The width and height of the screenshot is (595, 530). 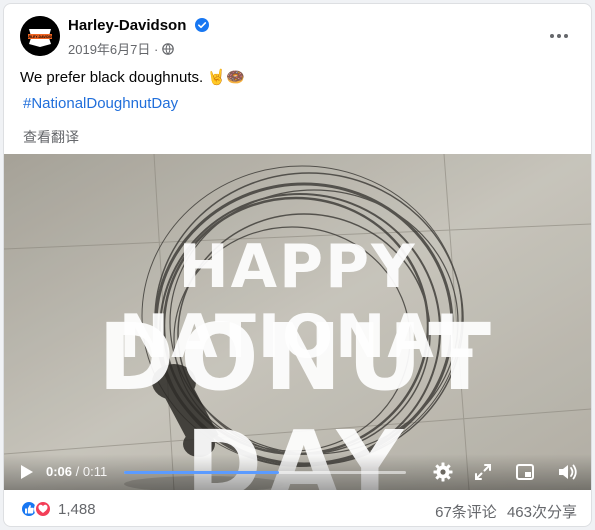 What do you see at coordinates (59, 471) in the screenshot?
I see `current-time: 0:06` at bounding box center [59, 471].